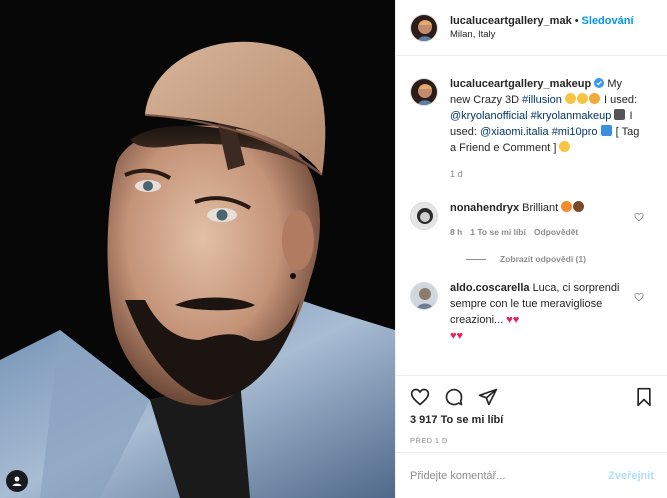 The height and width of the screenshot is (498, 667). What do you see at coordinates (620, 115) in the screenshot?
I see `camera-emoji` at bounding box center [620, 115].